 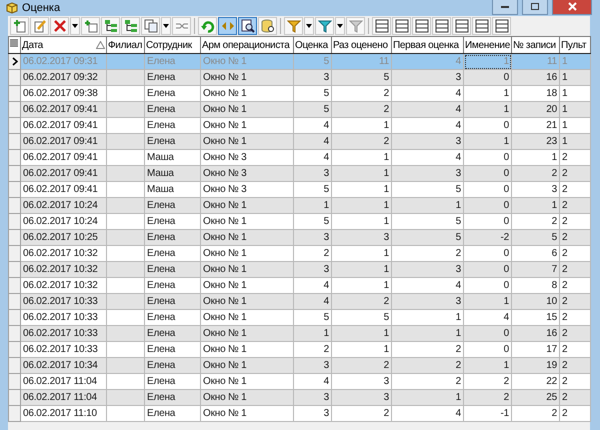 I want to click on maximize-button, so click(x=535, y=7).